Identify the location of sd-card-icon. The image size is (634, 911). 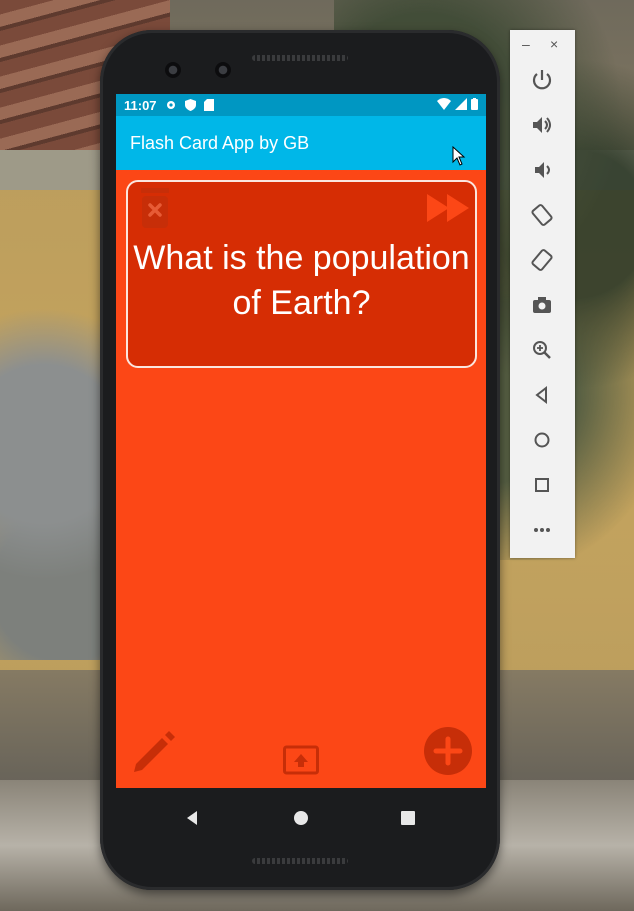
(208, 105).